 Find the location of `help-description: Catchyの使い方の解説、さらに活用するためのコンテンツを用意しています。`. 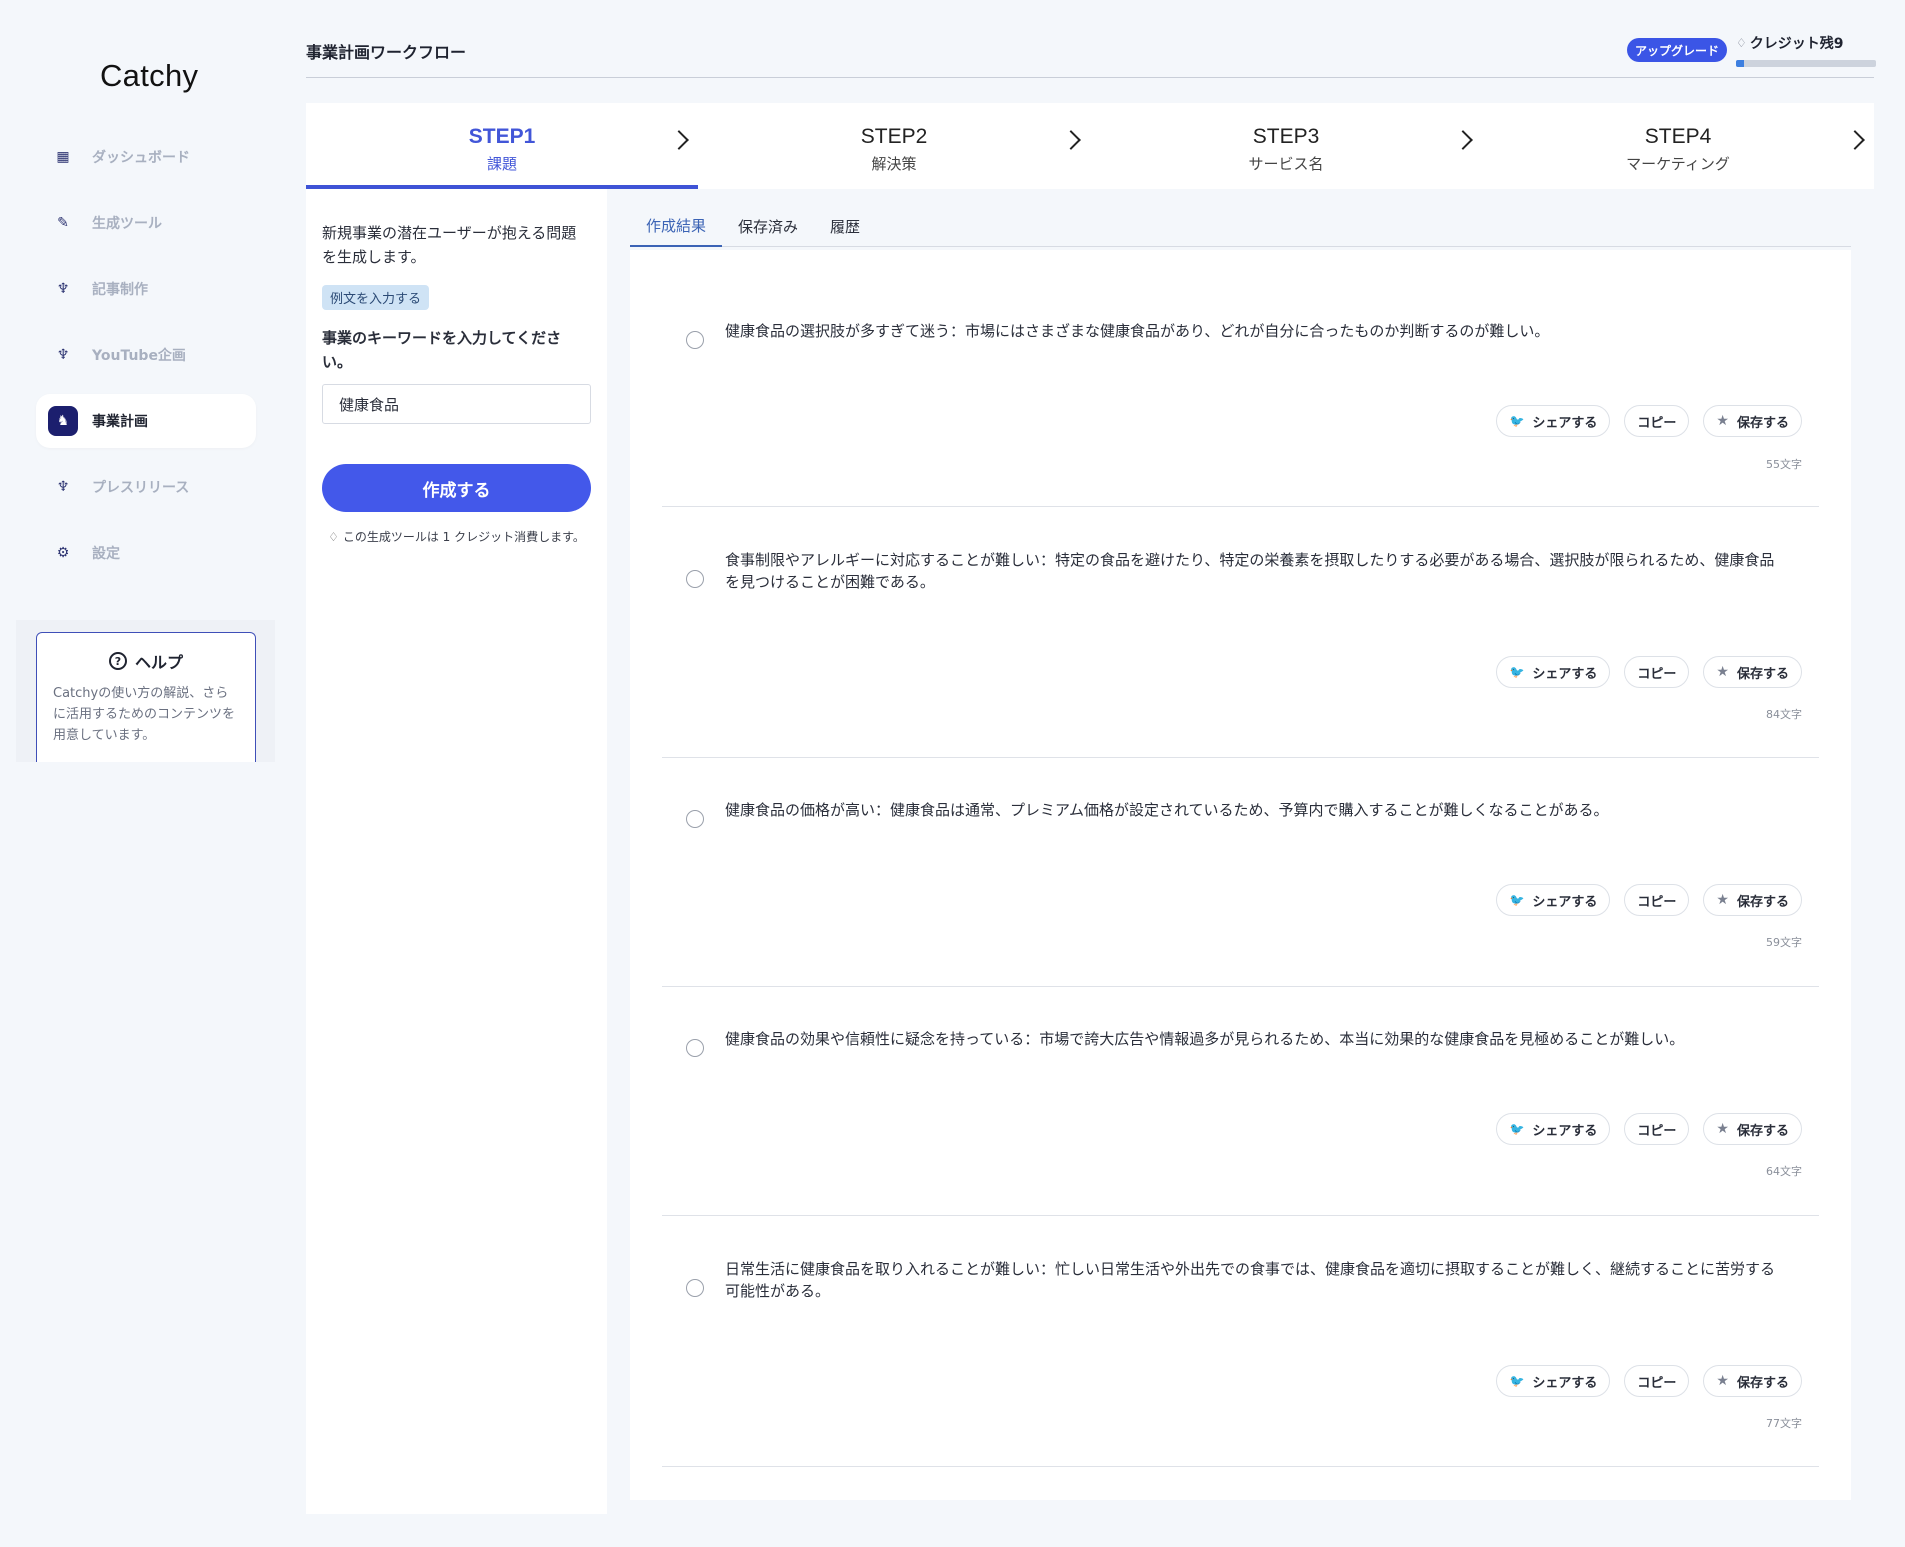

help-description: Catchyの使い方の解説、さらに活用するためのコンテンツを用意しています。 is located at coordinates (144, 714).